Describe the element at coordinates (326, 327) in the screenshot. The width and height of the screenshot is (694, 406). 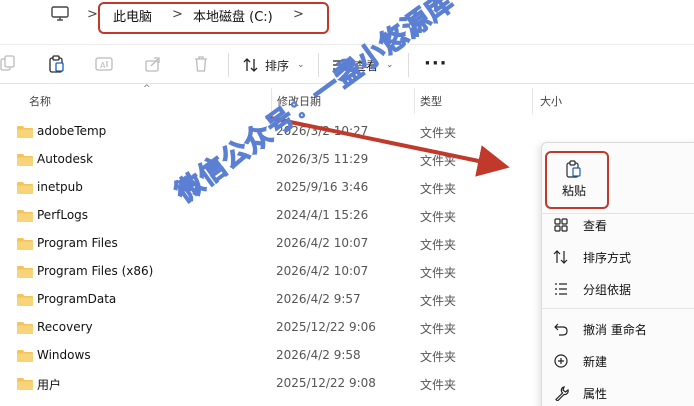
I see `file-modified: 2025/12/22 9:06` at that location.